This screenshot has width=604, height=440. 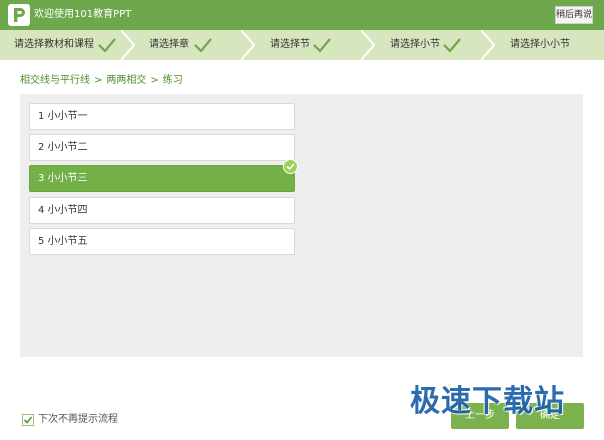 I want to click on step-select-chapter: 请选择章, so click(x=188, y=45).